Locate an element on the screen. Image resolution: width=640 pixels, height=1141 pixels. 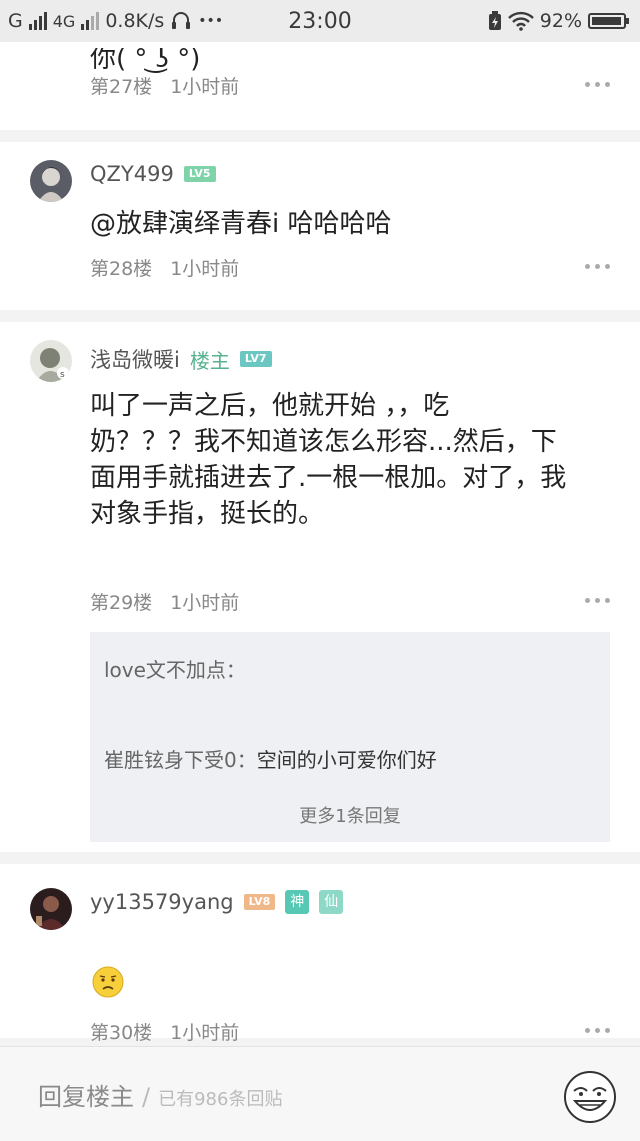
more-replies-link: 更多1条回复 is located at coordinates (350, 815).